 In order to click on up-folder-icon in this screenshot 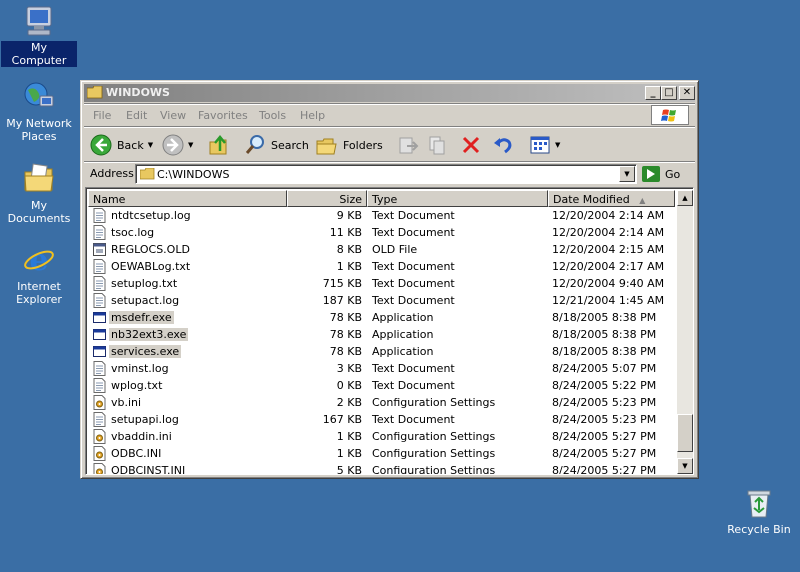, I will do `click(219, 145)`.